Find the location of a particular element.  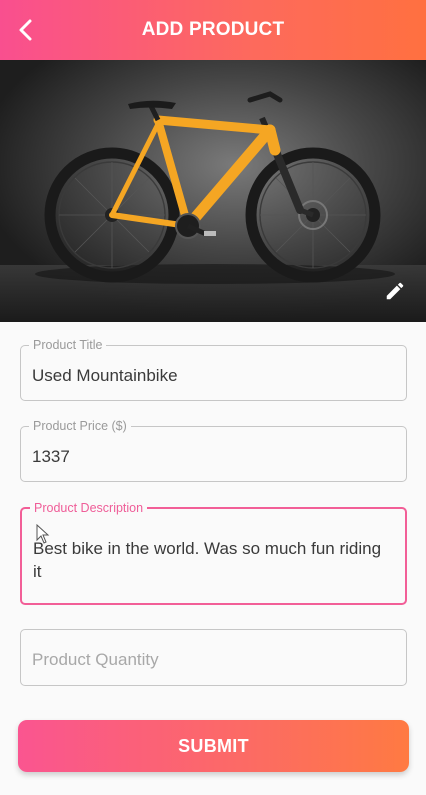

product-quantity-field: Product Quantity is located at coordinates (213, 657).